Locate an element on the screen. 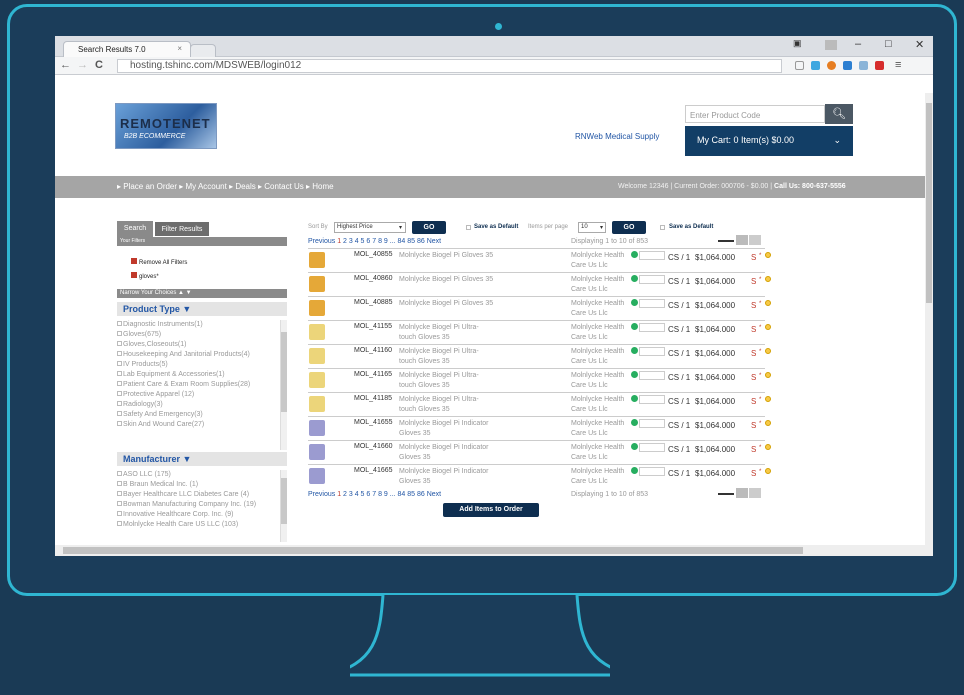 The image size is (964, 695). vertical-scroll-thumb is located at coordinates (929, 203).